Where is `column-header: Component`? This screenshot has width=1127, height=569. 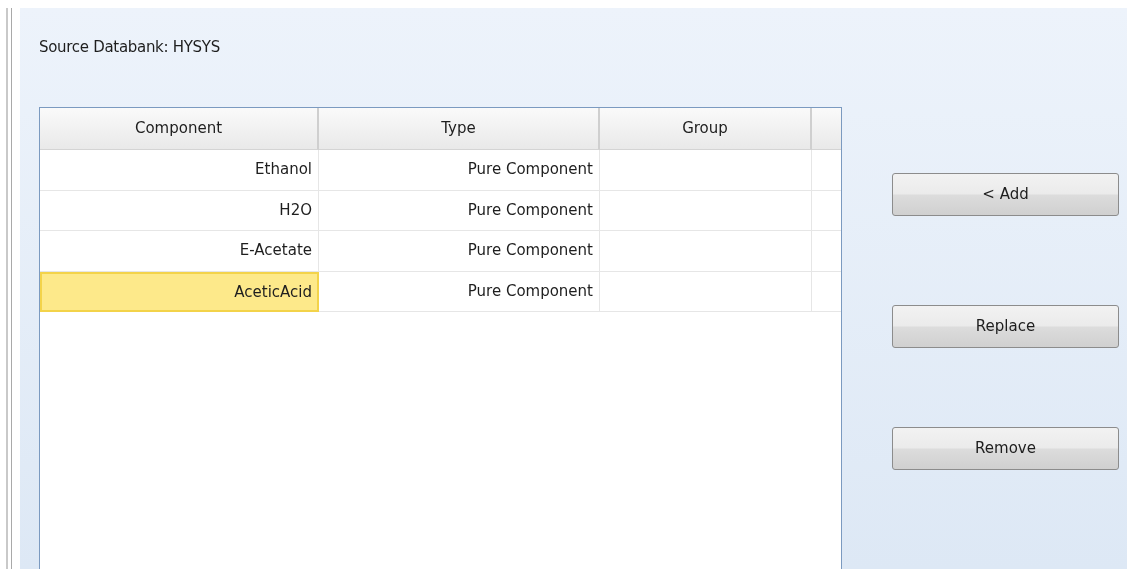 column-header: Component is located at coordinates (179, 129).